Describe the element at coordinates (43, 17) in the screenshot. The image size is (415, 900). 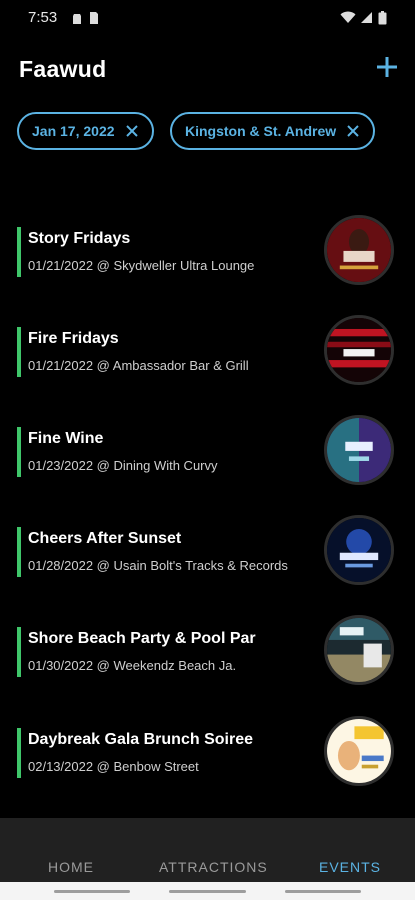
I see `status-time: 7:53` at that location.